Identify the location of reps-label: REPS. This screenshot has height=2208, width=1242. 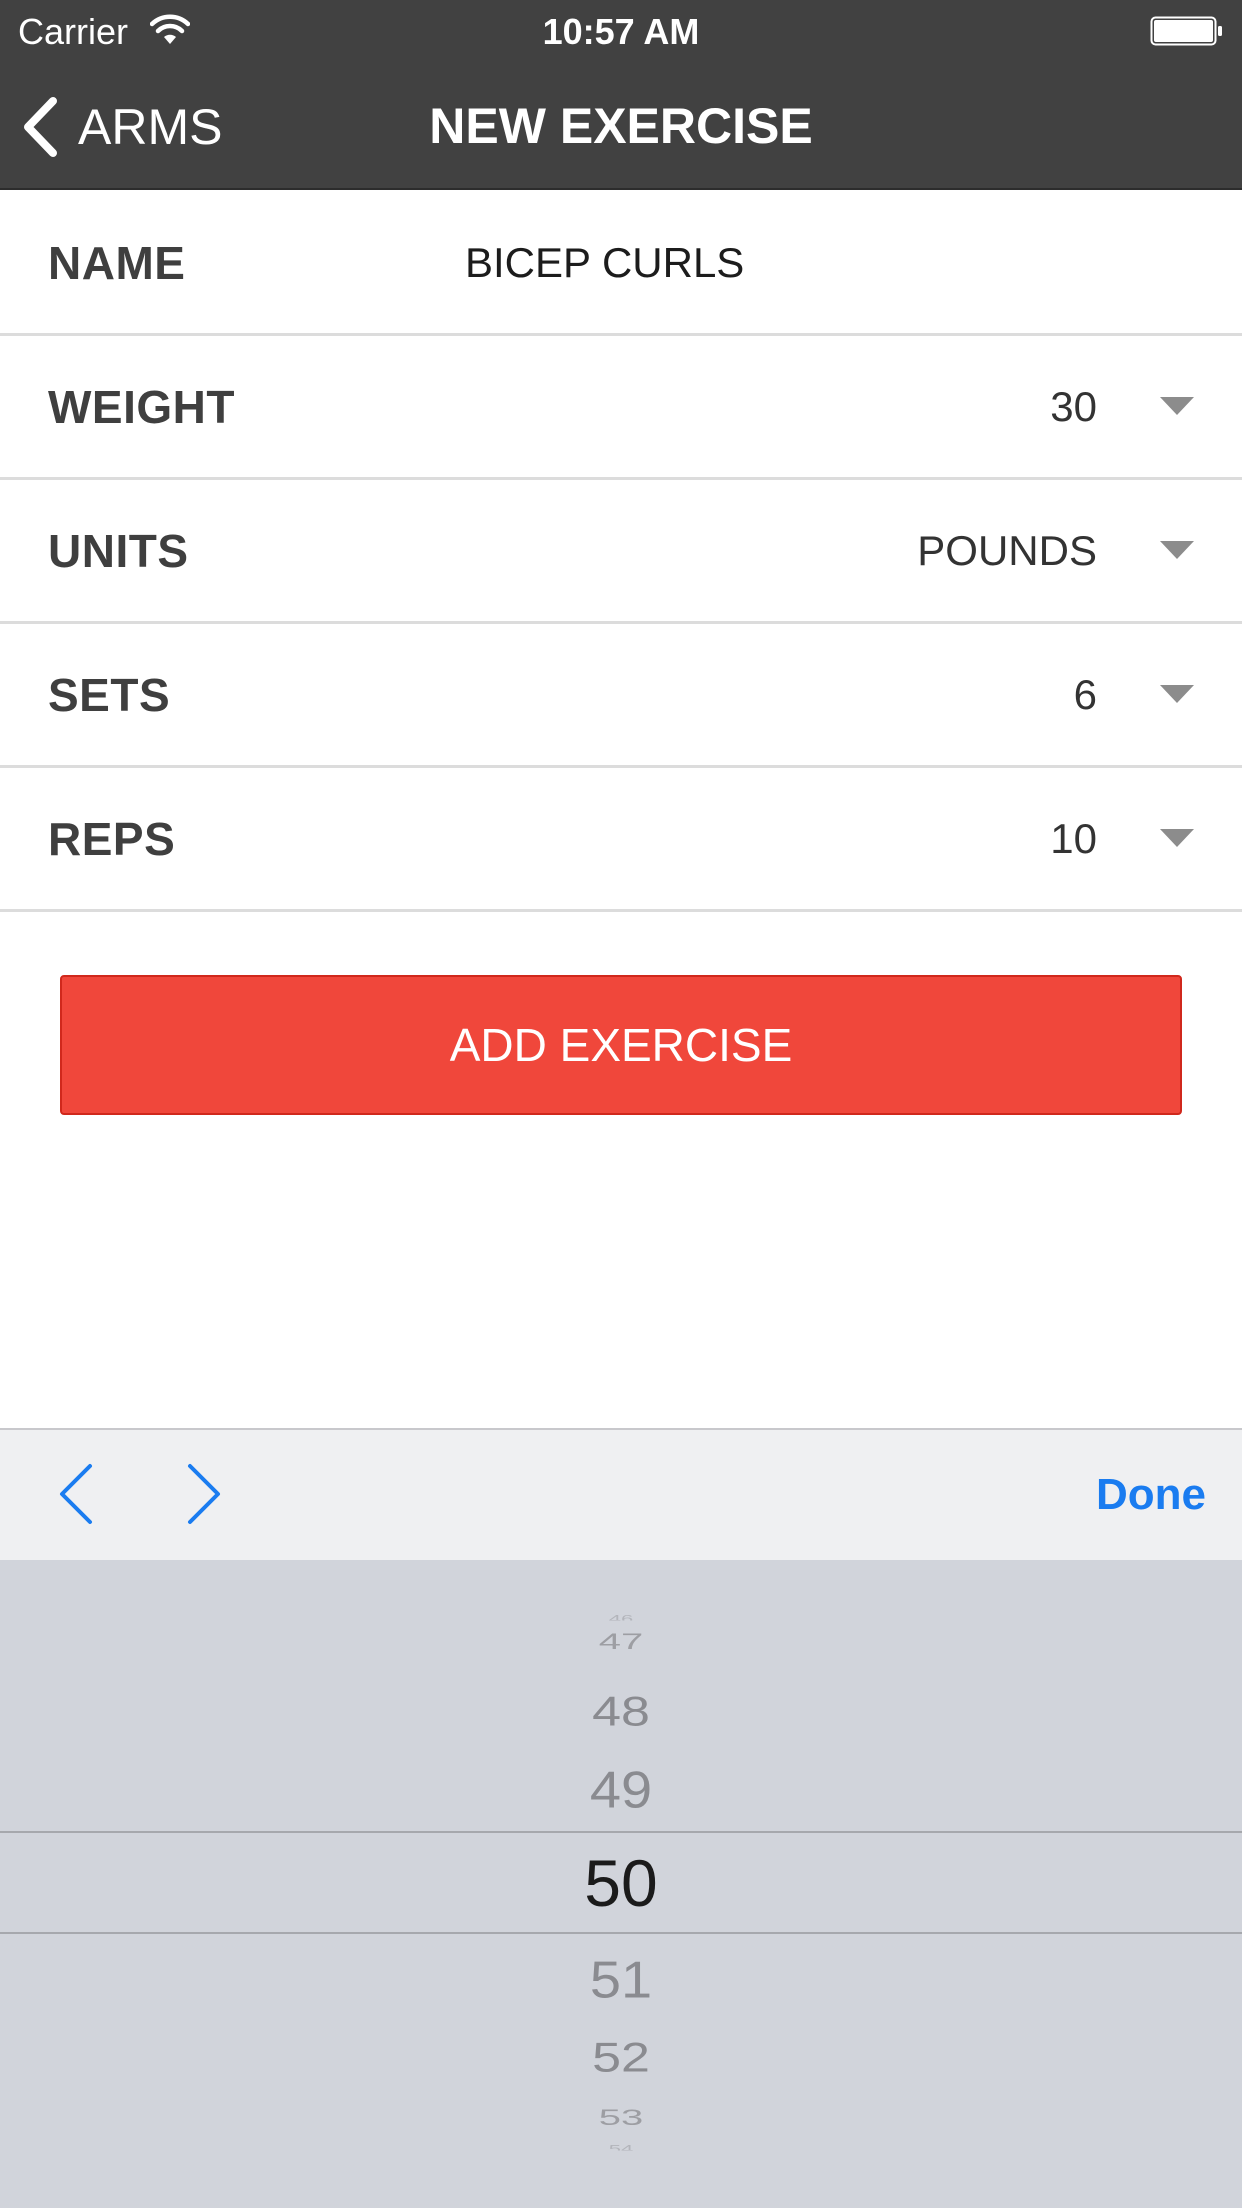
(112, 838).